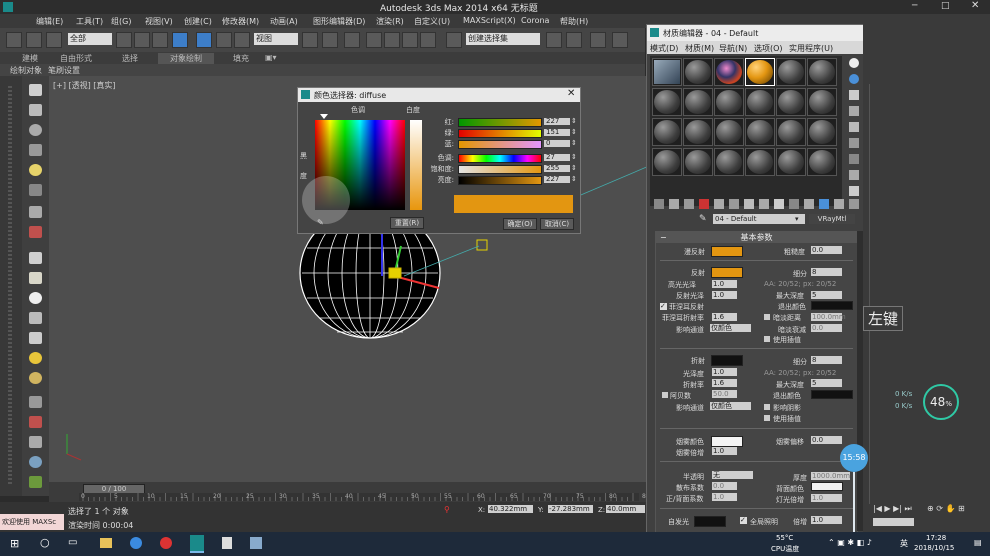 This screenshot has height=556, width=990. Describe the element at coordinates (724, 497) in the screenshot. I see `front-back-field: 1.0` at that location.